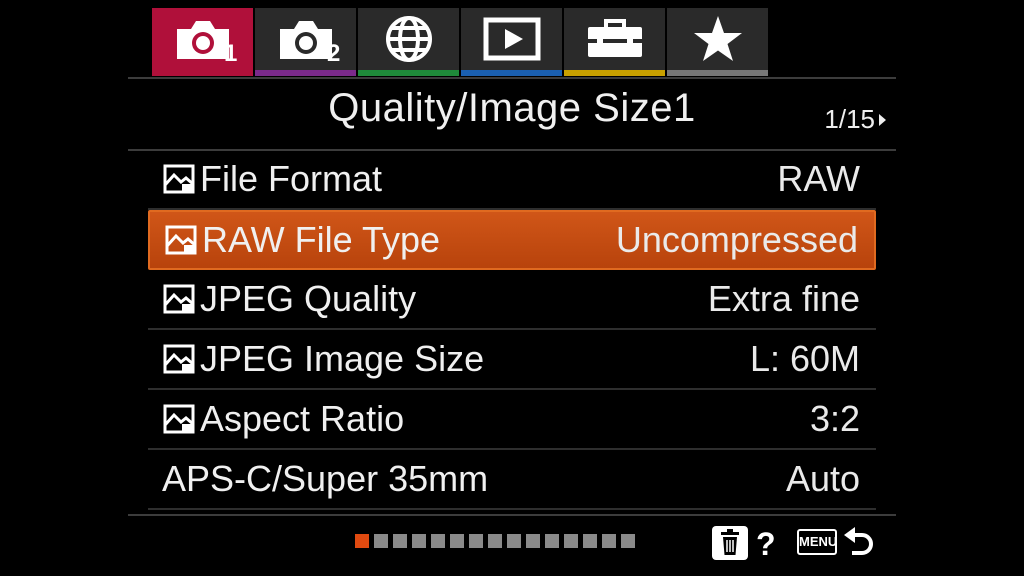 This screenshot has height=576, width=1024. Describe the element at coordinates (859, 543) in the screenshot. I see `back-icon` at that location.